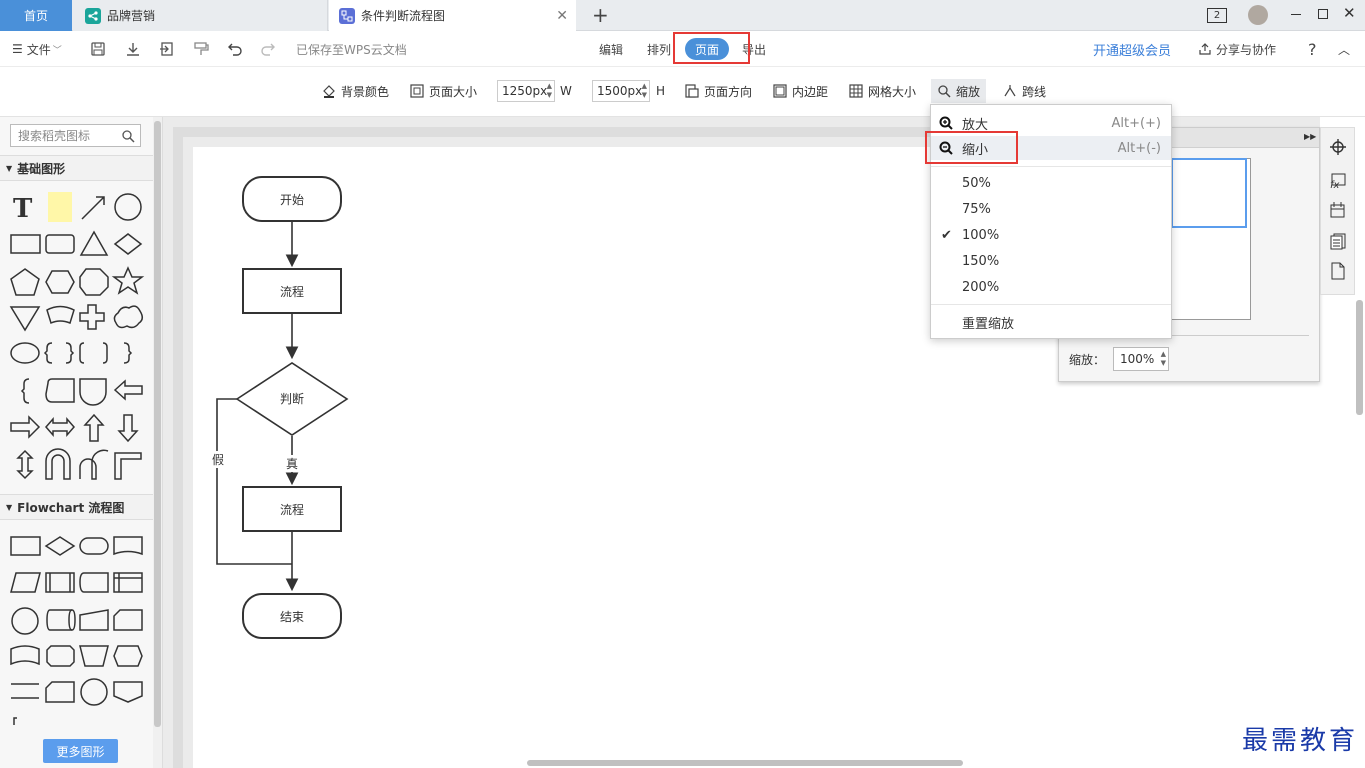 The width and height of the screenshot is (1365, 768). What do you see at coordinates (268, 49) in the screenshot?
I see `redo-icon` at bounding box center [268, 49].